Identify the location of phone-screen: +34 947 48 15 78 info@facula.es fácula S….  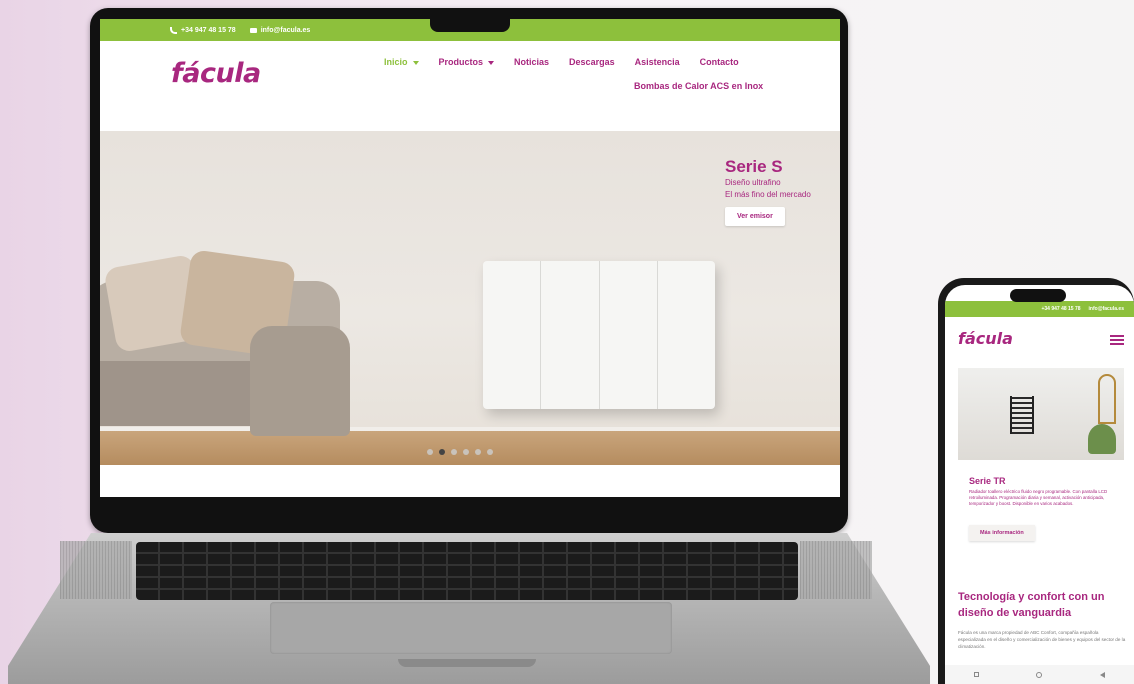
(1039, 484).